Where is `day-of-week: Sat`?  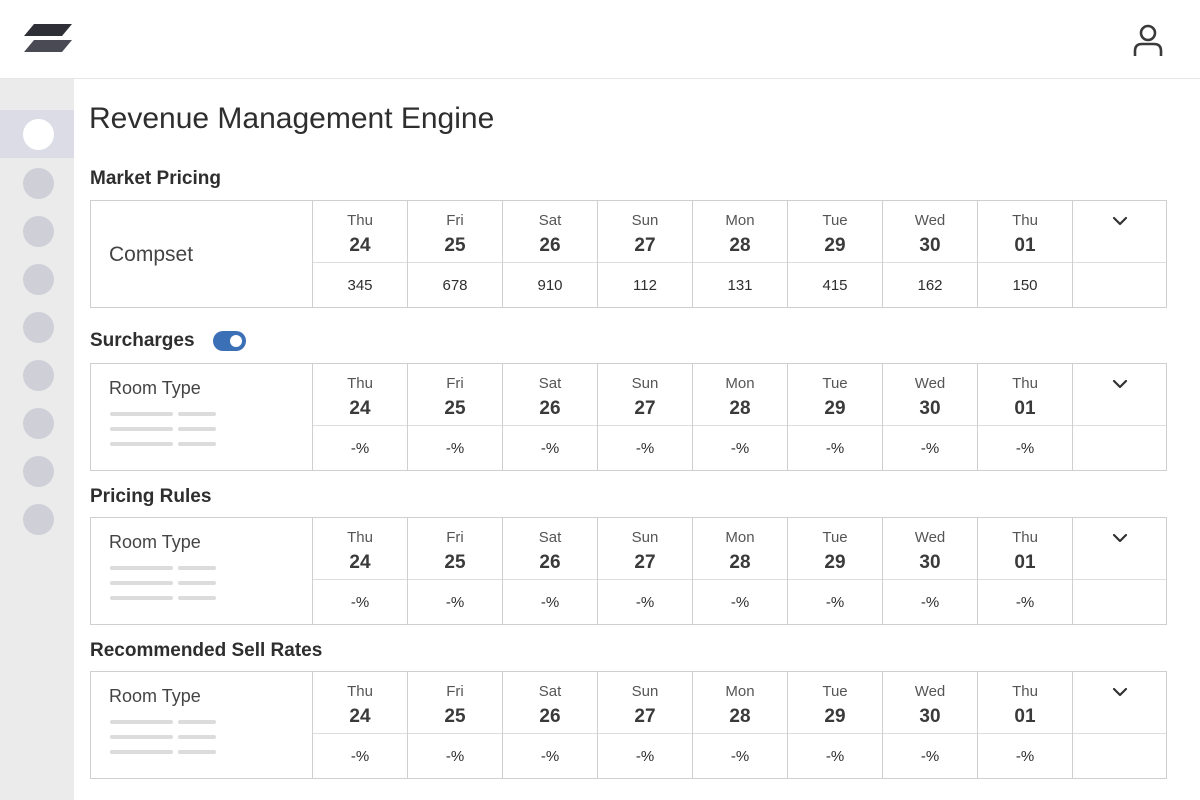
day-of-week: Sat is located at coordinates (550, 537).